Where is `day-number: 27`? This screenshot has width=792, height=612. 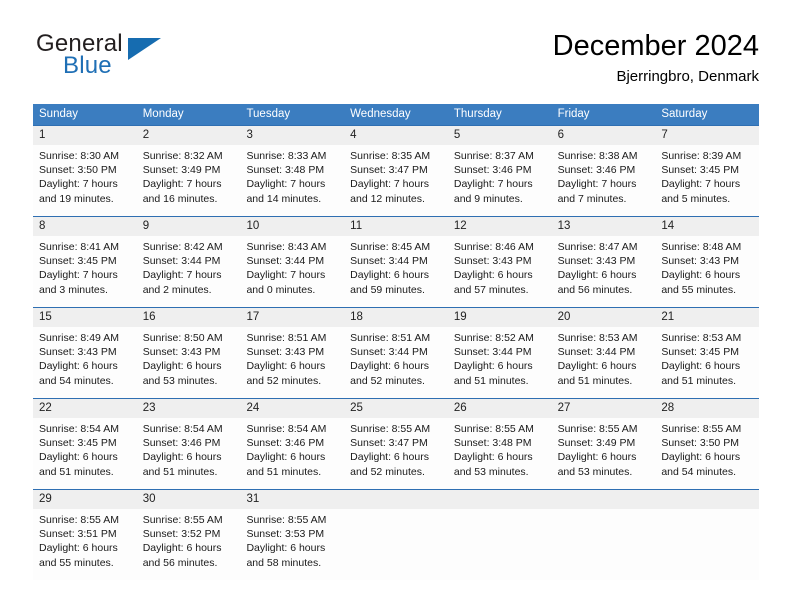
day-number: 27 is located at coordinates (604, 408).